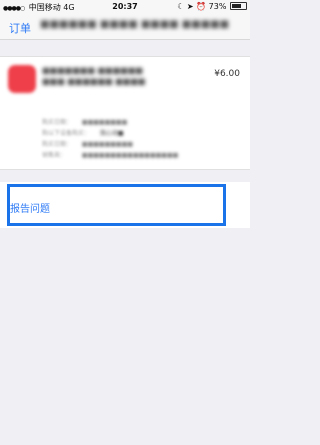 This screenshot has height=445, width=320. Describe the element at coordinates (201, 6) in the screenshot. I see `alarm-icon: ⏰` at that location.